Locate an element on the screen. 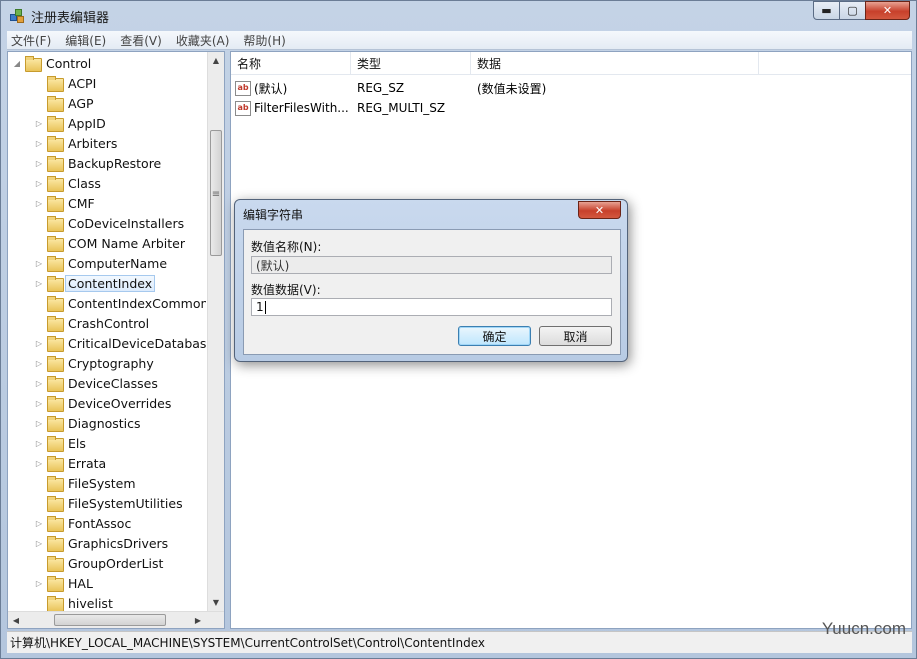  tree-item-label: hivelist is located at coordinates (90, 603).